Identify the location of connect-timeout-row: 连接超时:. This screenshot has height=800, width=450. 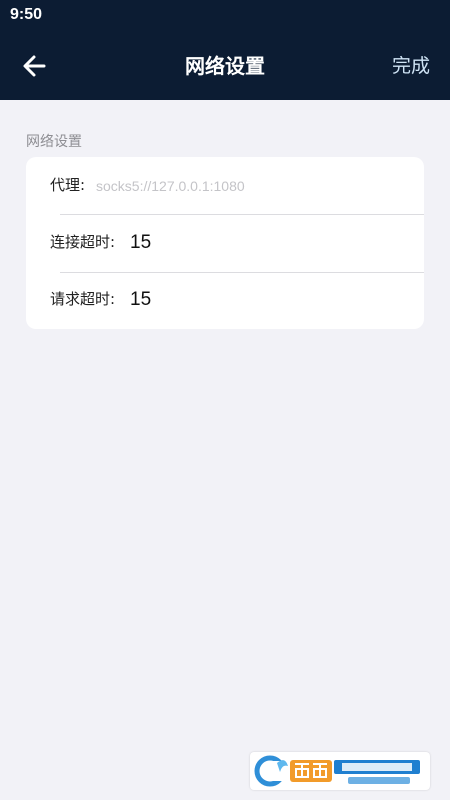
(225, 242).